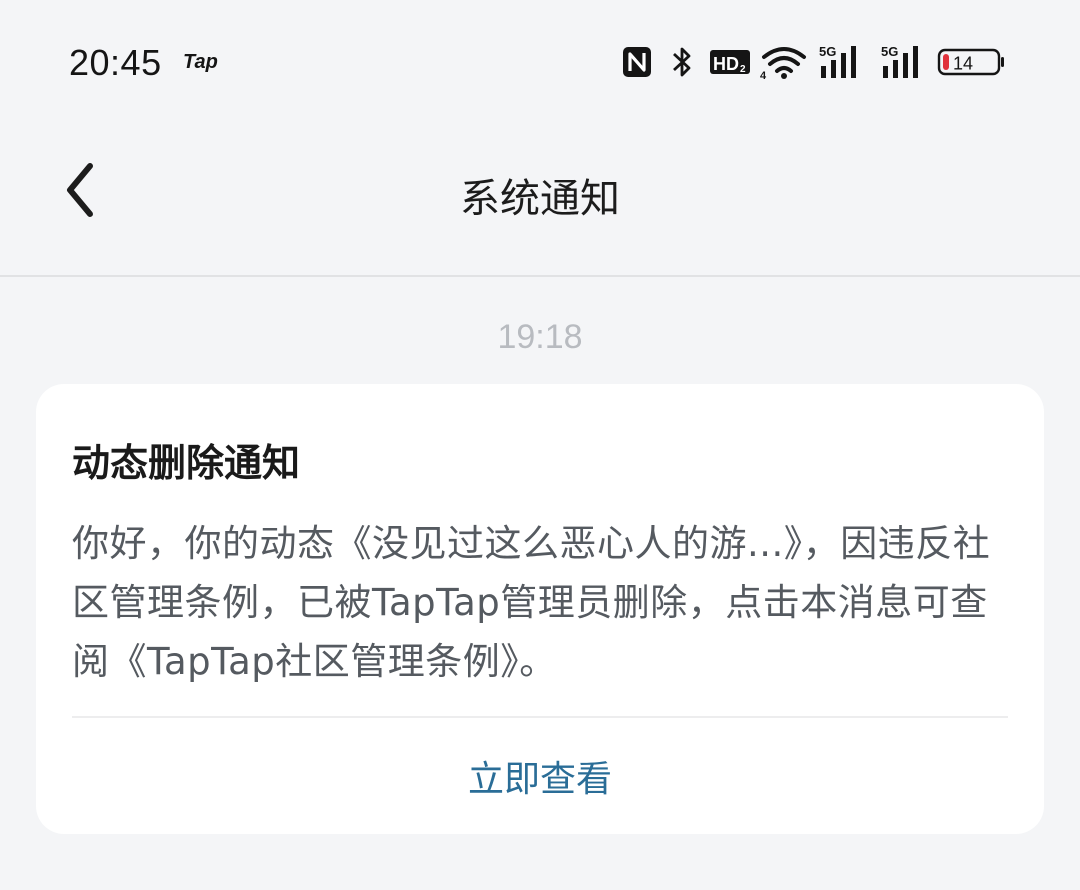 This screenshot has width=1080, height=890. What do you see at coordinates (186, 463) in the screenshot?
I see `notification-title: 动态删除通知` at bounding box center [186, 463].